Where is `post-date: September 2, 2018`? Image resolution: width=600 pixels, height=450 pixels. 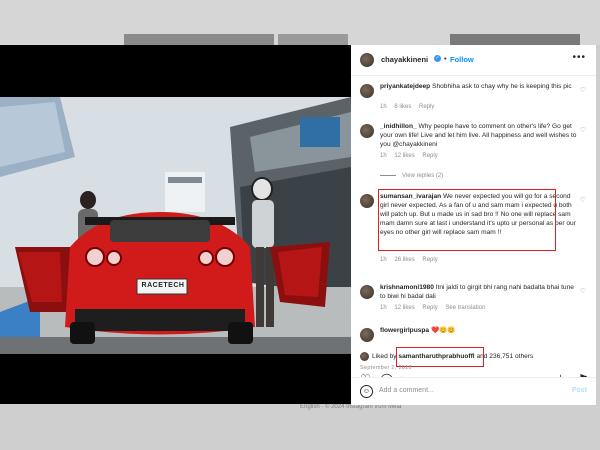 post-date: September 2, 2018 is located at coordinates (386, 368).